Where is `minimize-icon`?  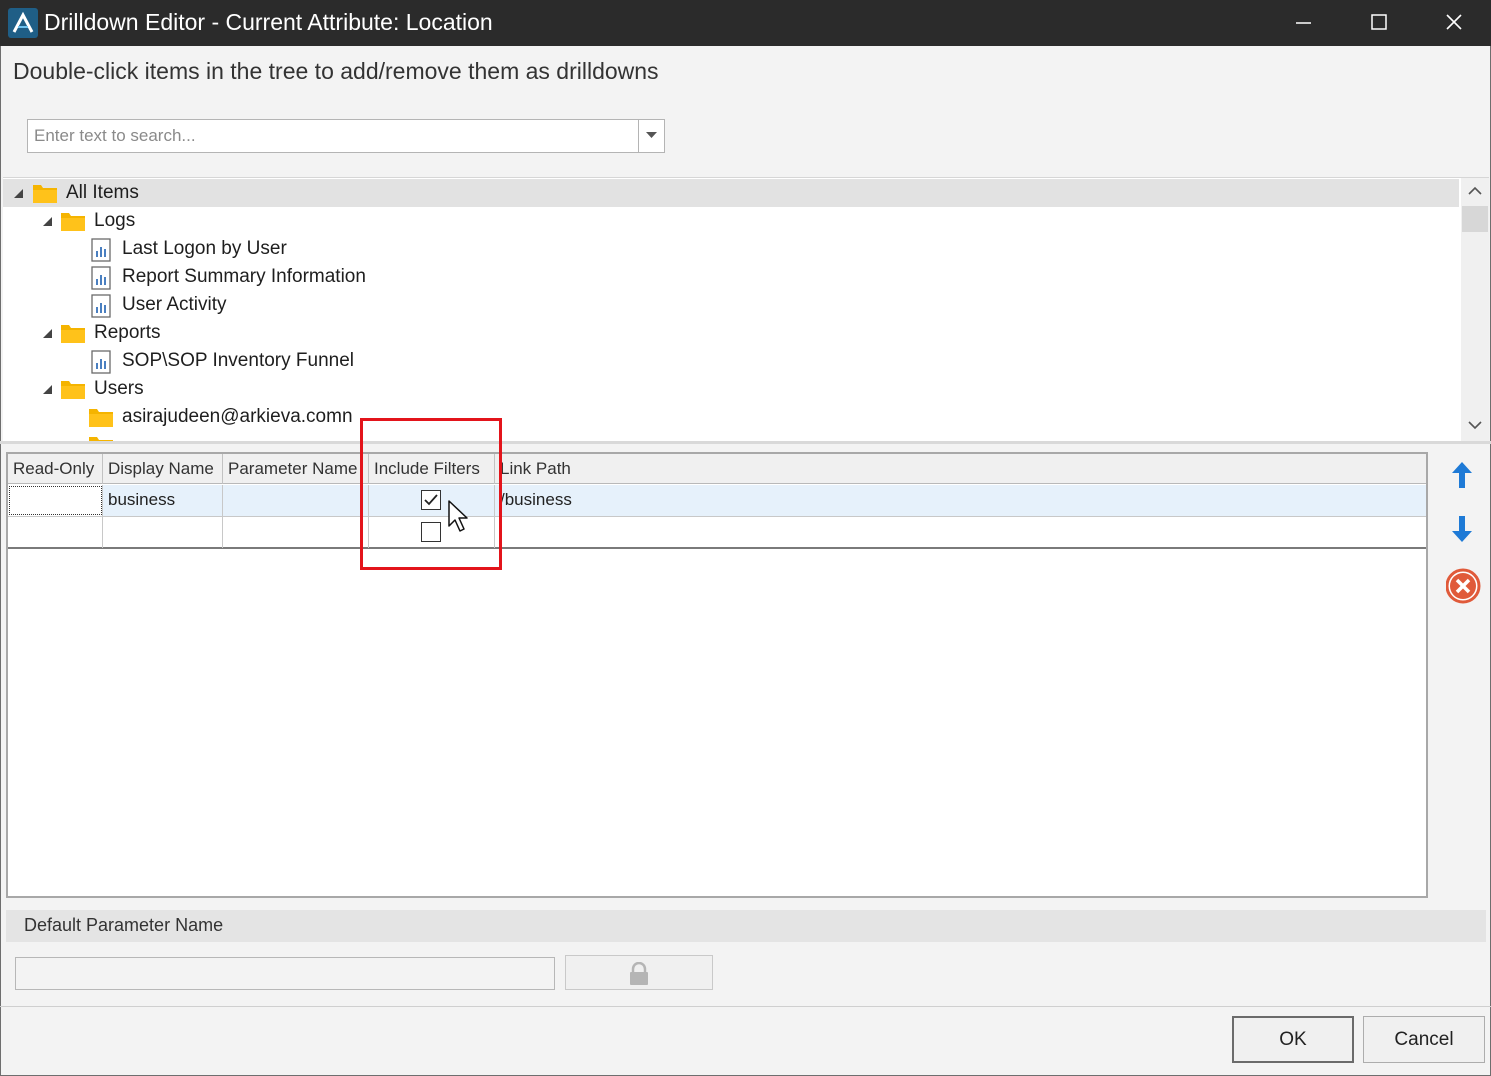 minimize-icon is located at coordinates (1303, 23).